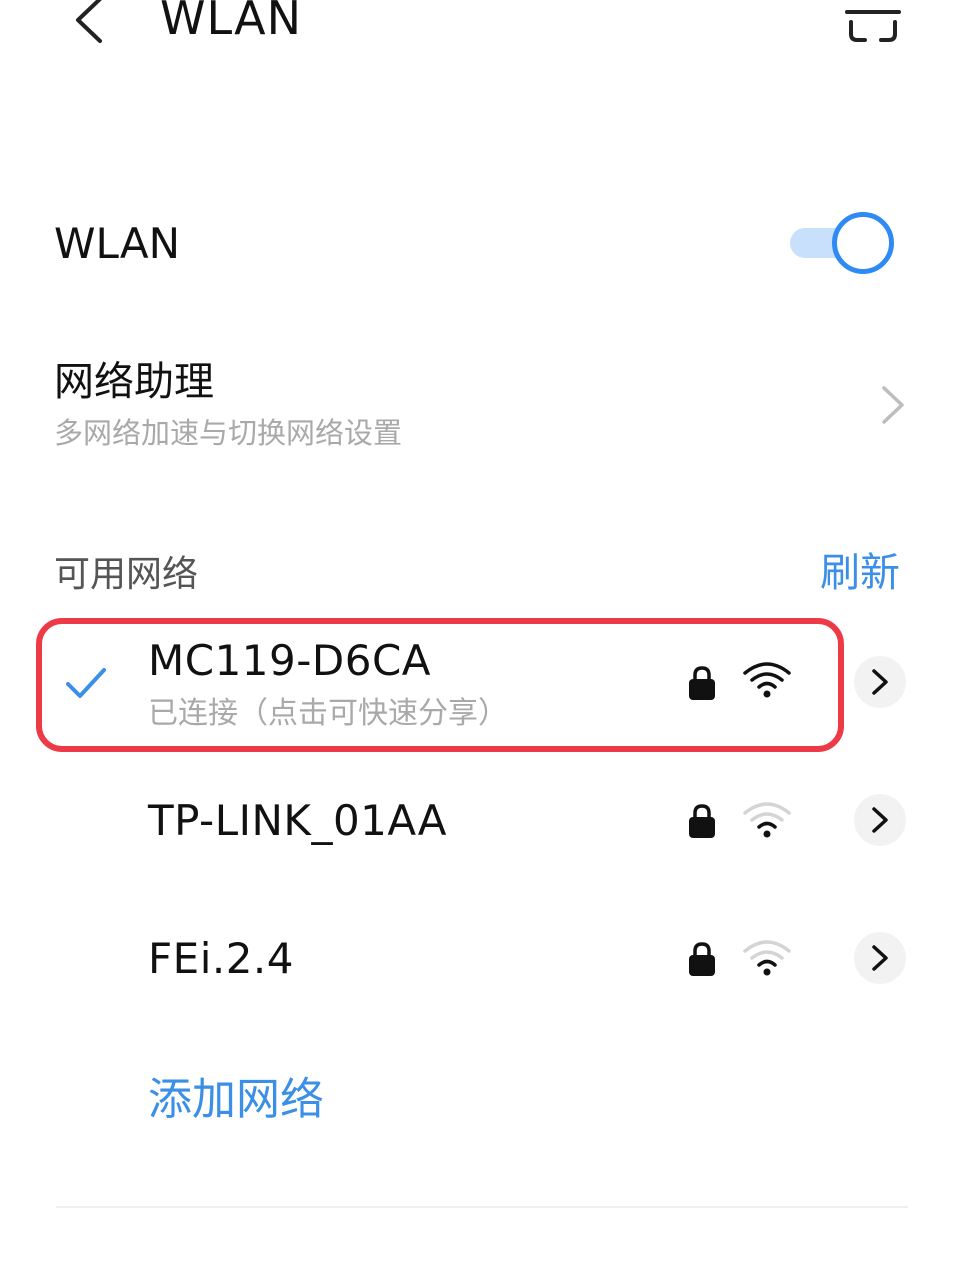 The height and width of the screenshot is (1280, 960). What do you see at coordinates (480, 958) in the screenshot?
I see `network-item-fei-2-4: FEi.2.4` at bounding box center [480, 958].